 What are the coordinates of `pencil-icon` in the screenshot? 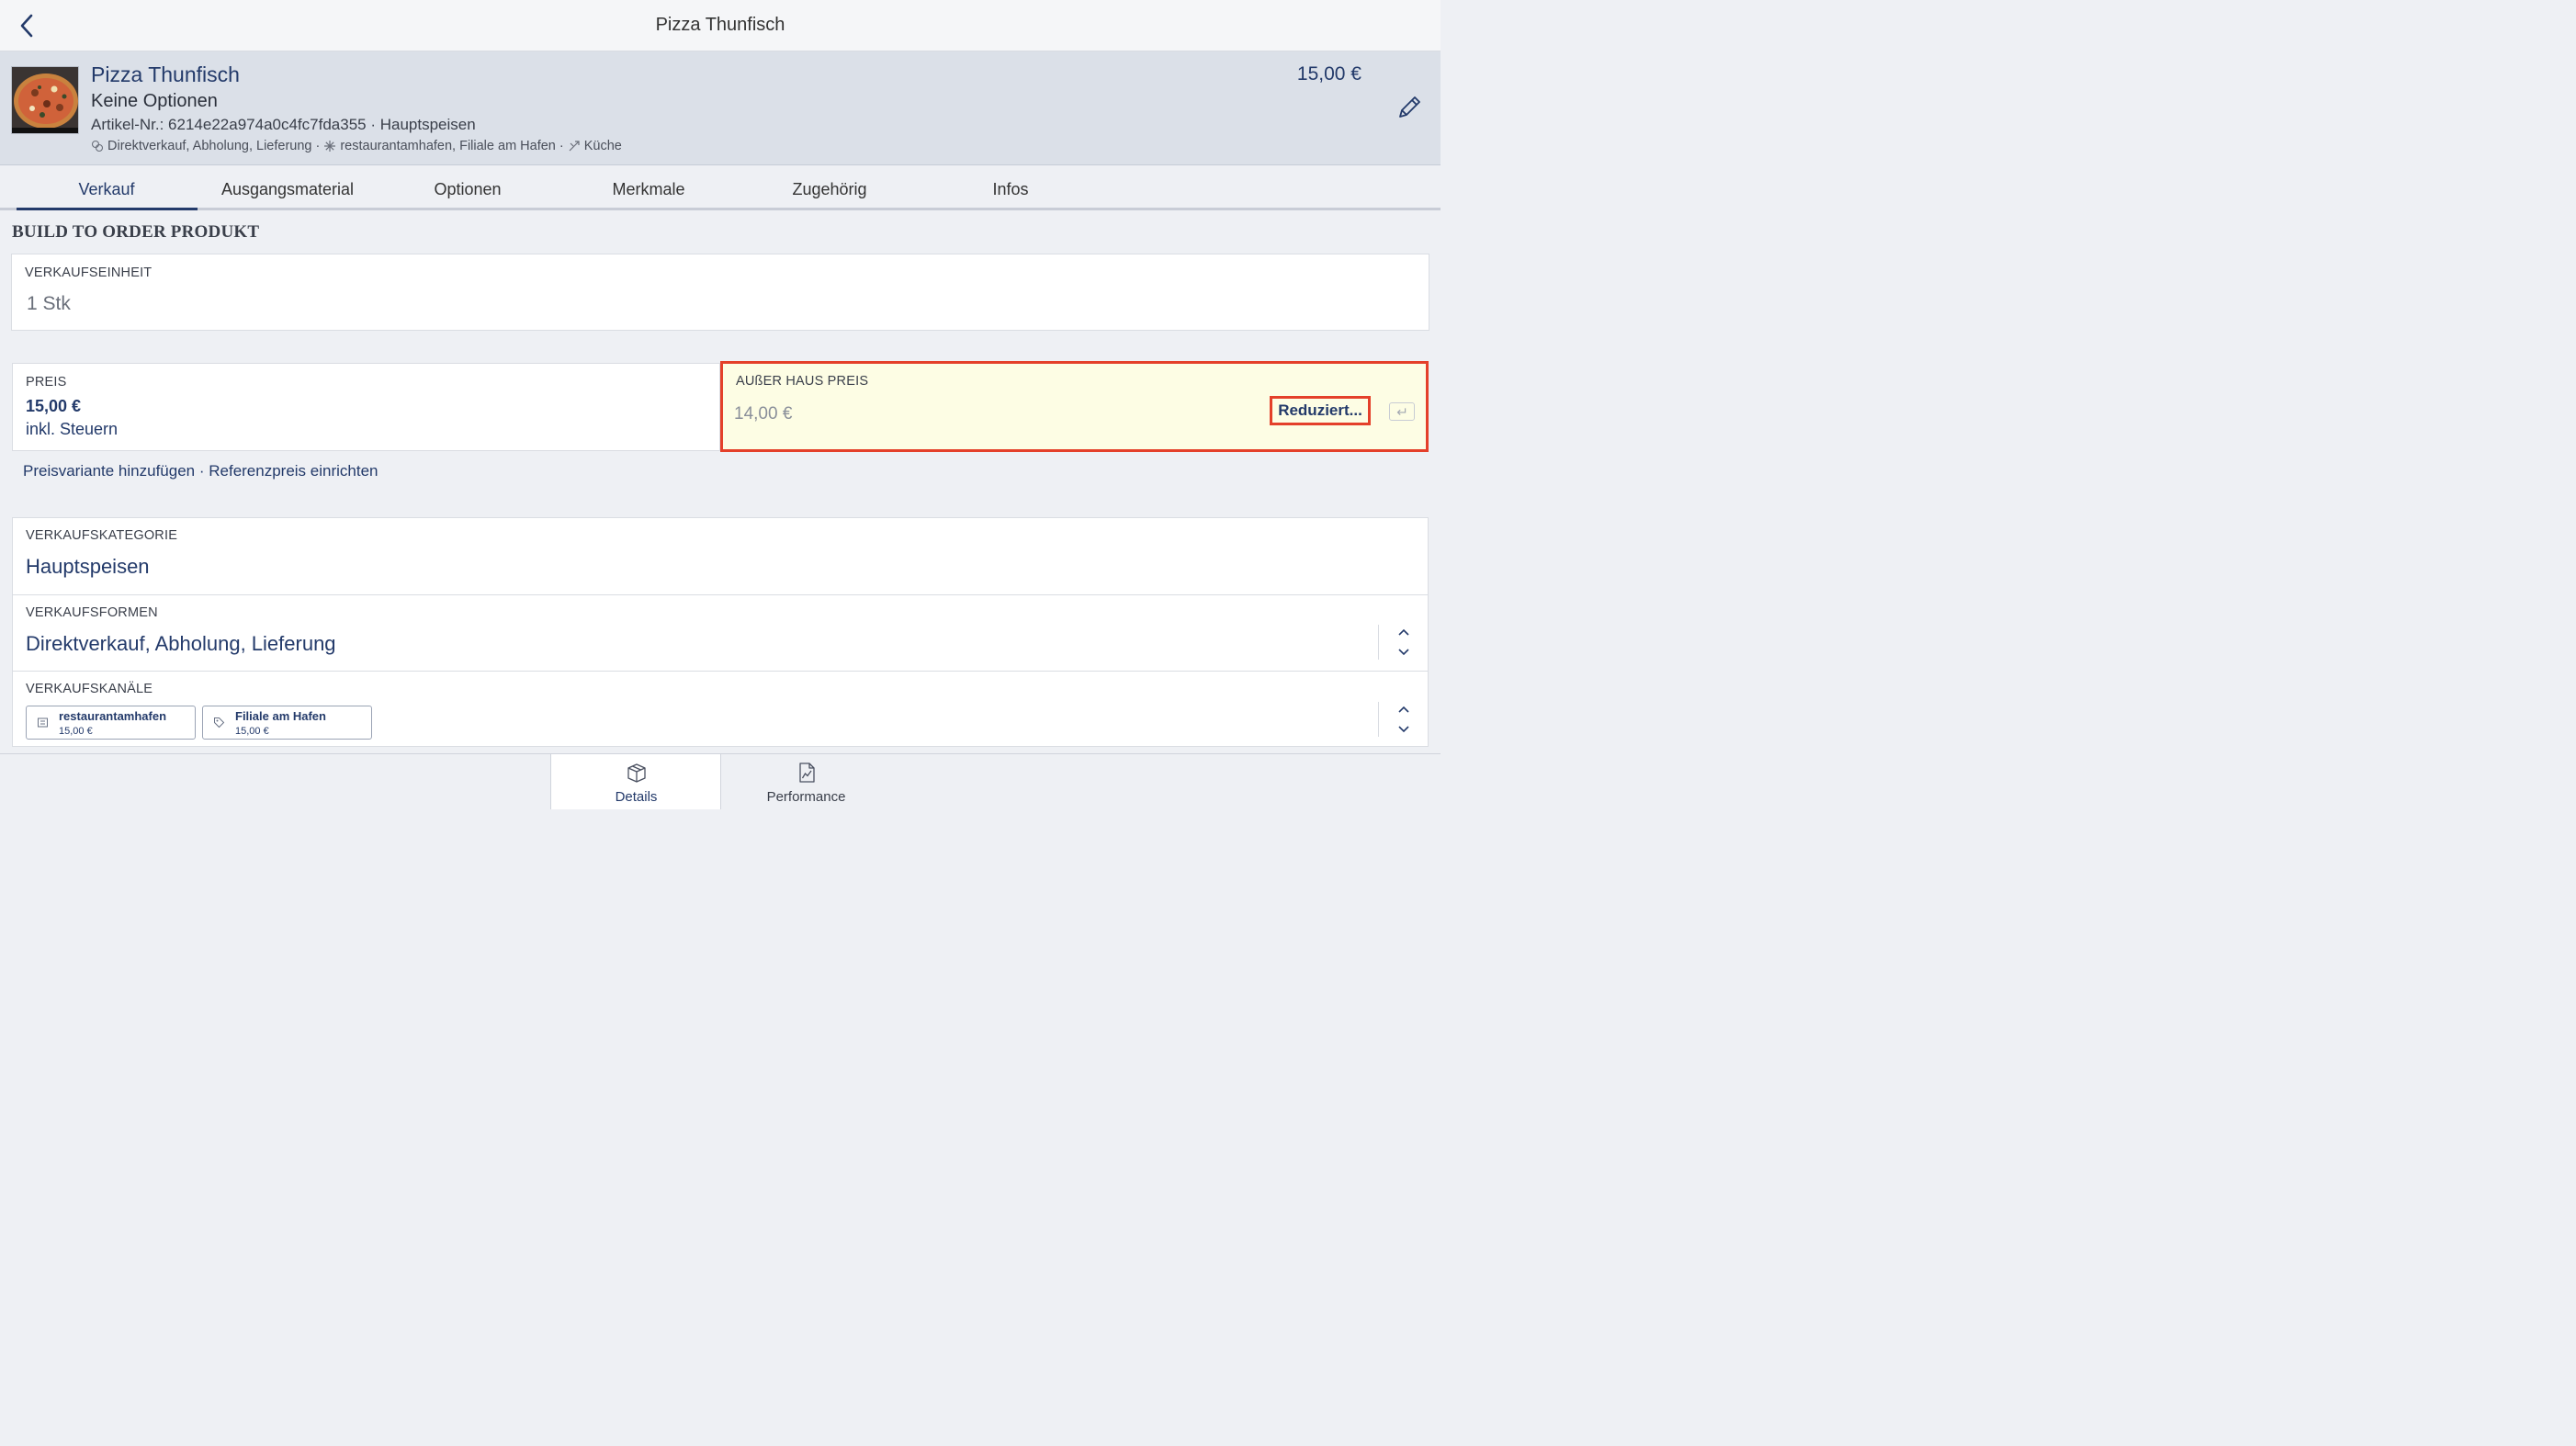 It's located at (1409, 107).